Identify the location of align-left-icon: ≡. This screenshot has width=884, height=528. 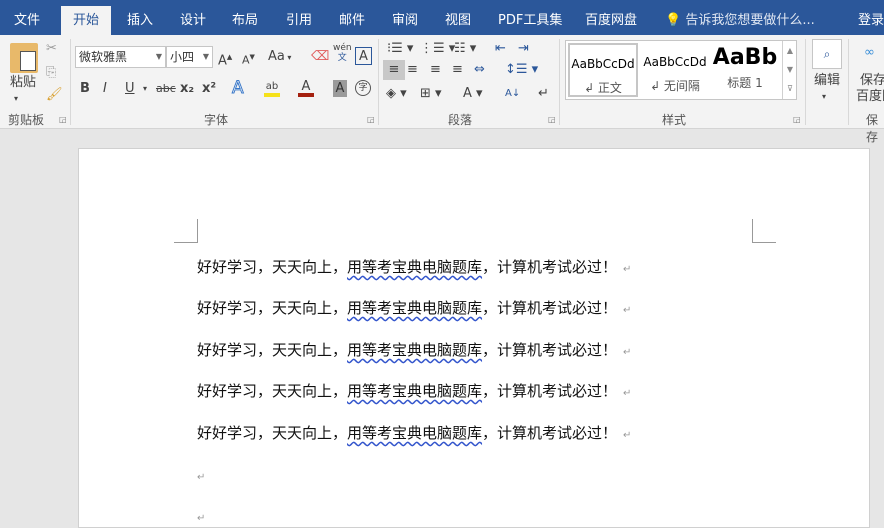
(394, 70).